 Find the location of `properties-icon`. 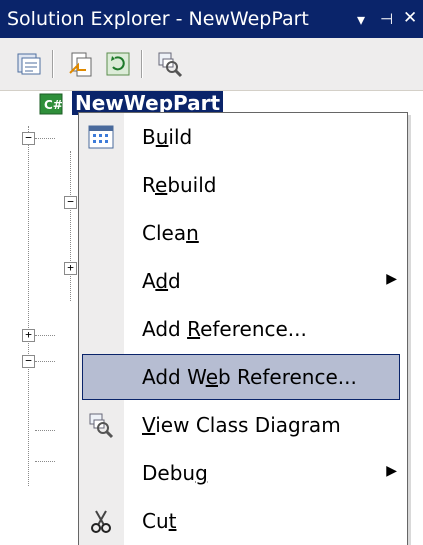

properties-icon is located at coordinates (28, 64).